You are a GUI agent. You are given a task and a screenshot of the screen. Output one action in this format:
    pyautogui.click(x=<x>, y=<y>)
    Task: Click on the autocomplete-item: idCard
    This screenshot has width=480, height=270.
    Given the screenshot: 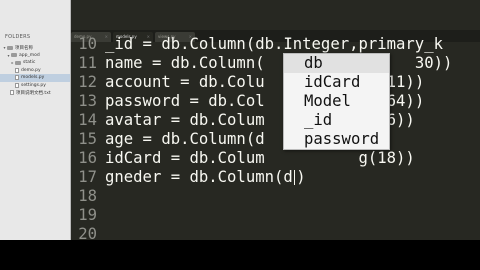 What is the action you would take?
    pyautogui.click(x=336, y=82)
    